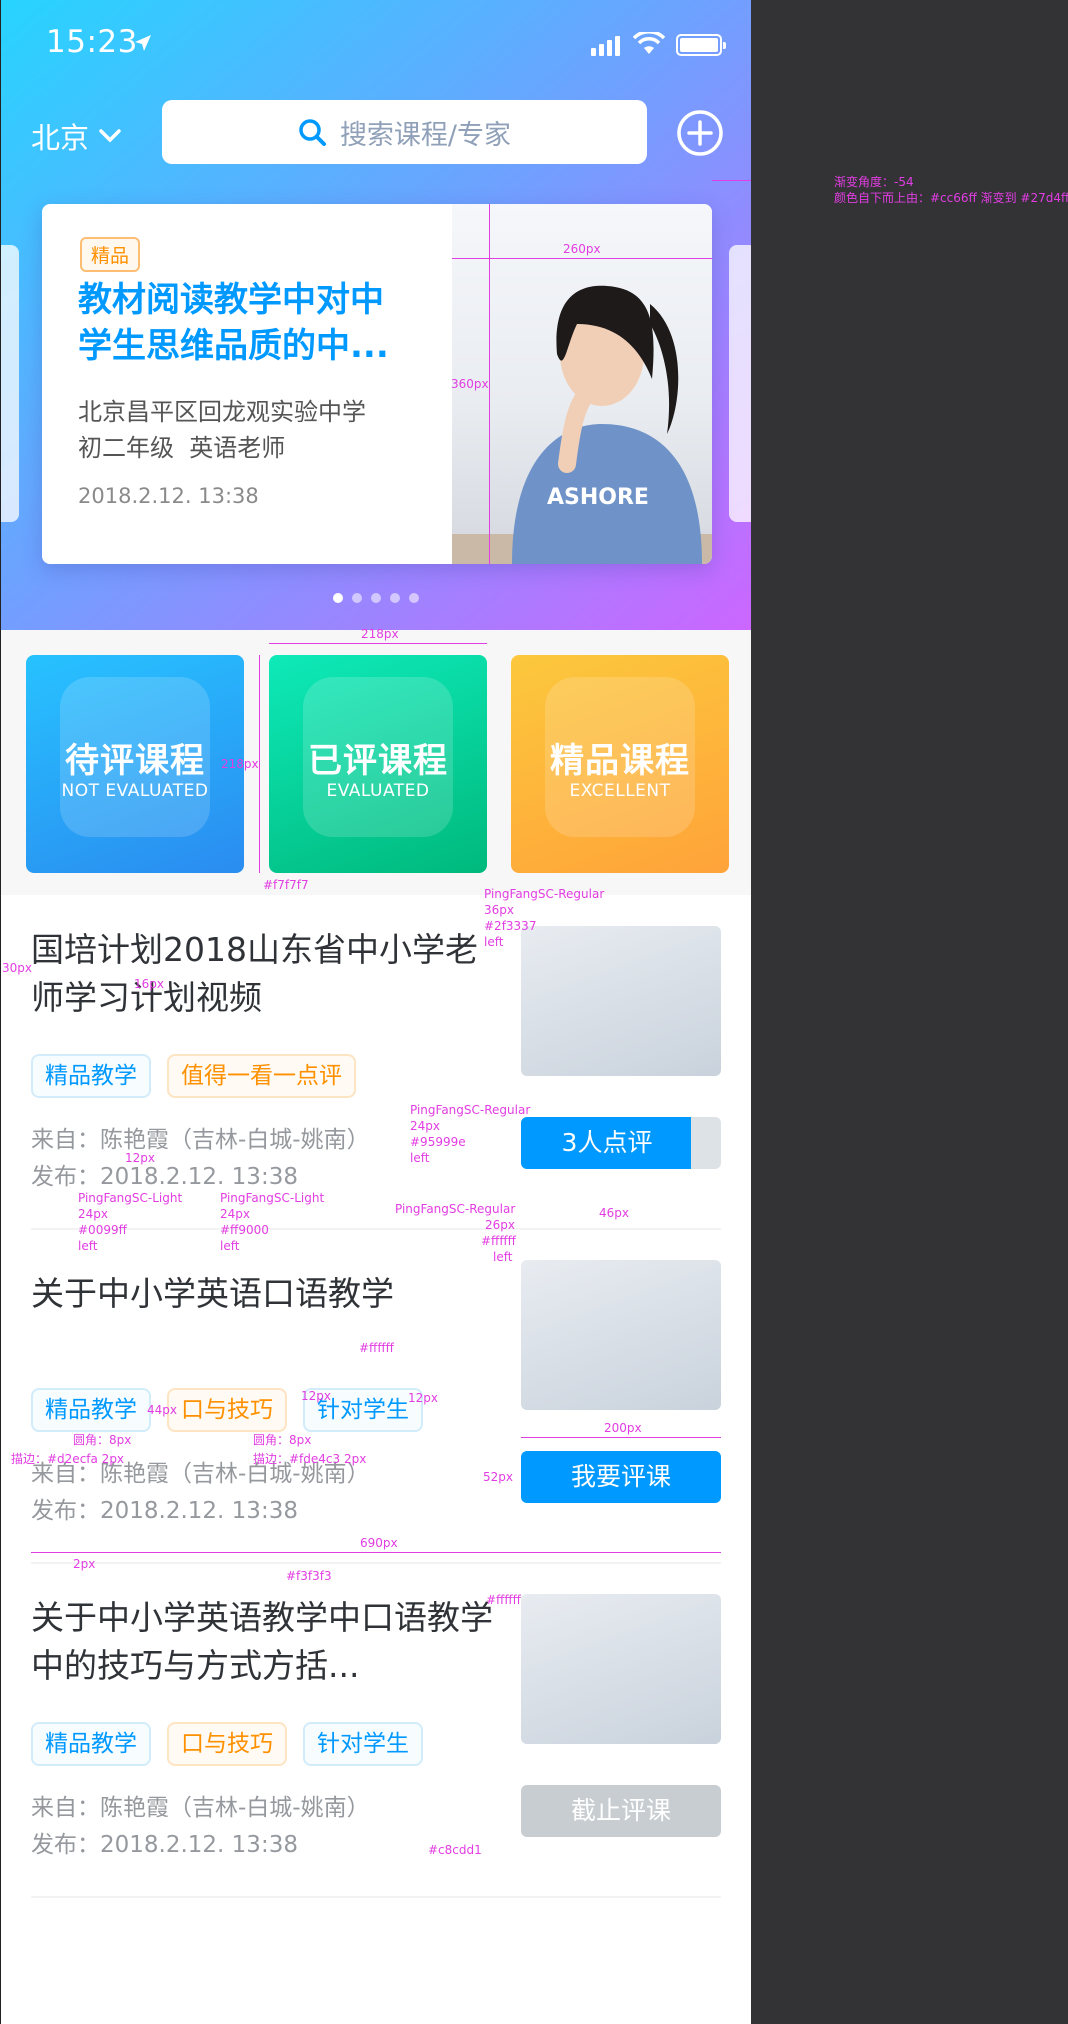 The image size is (1068, 2024). Describe the element at coordinates (135, 764) in the screenshot. I see `category-not-evaluated: 待评课程 NOT EVALUATED` at that location.